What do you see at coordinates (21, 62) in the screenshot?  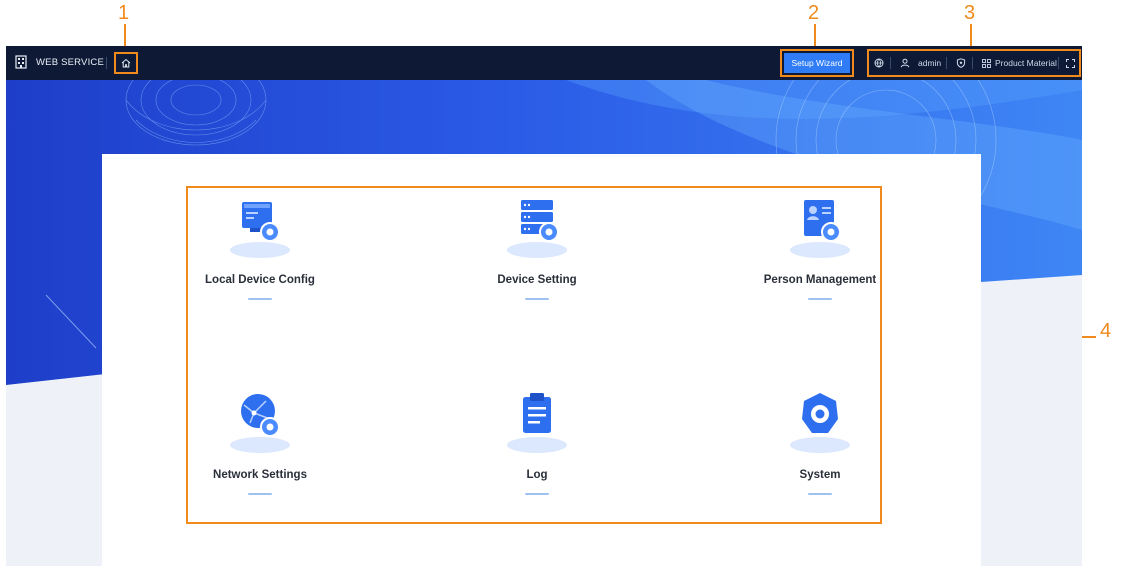 I see `building-icon` at bounding box center [21, 62].